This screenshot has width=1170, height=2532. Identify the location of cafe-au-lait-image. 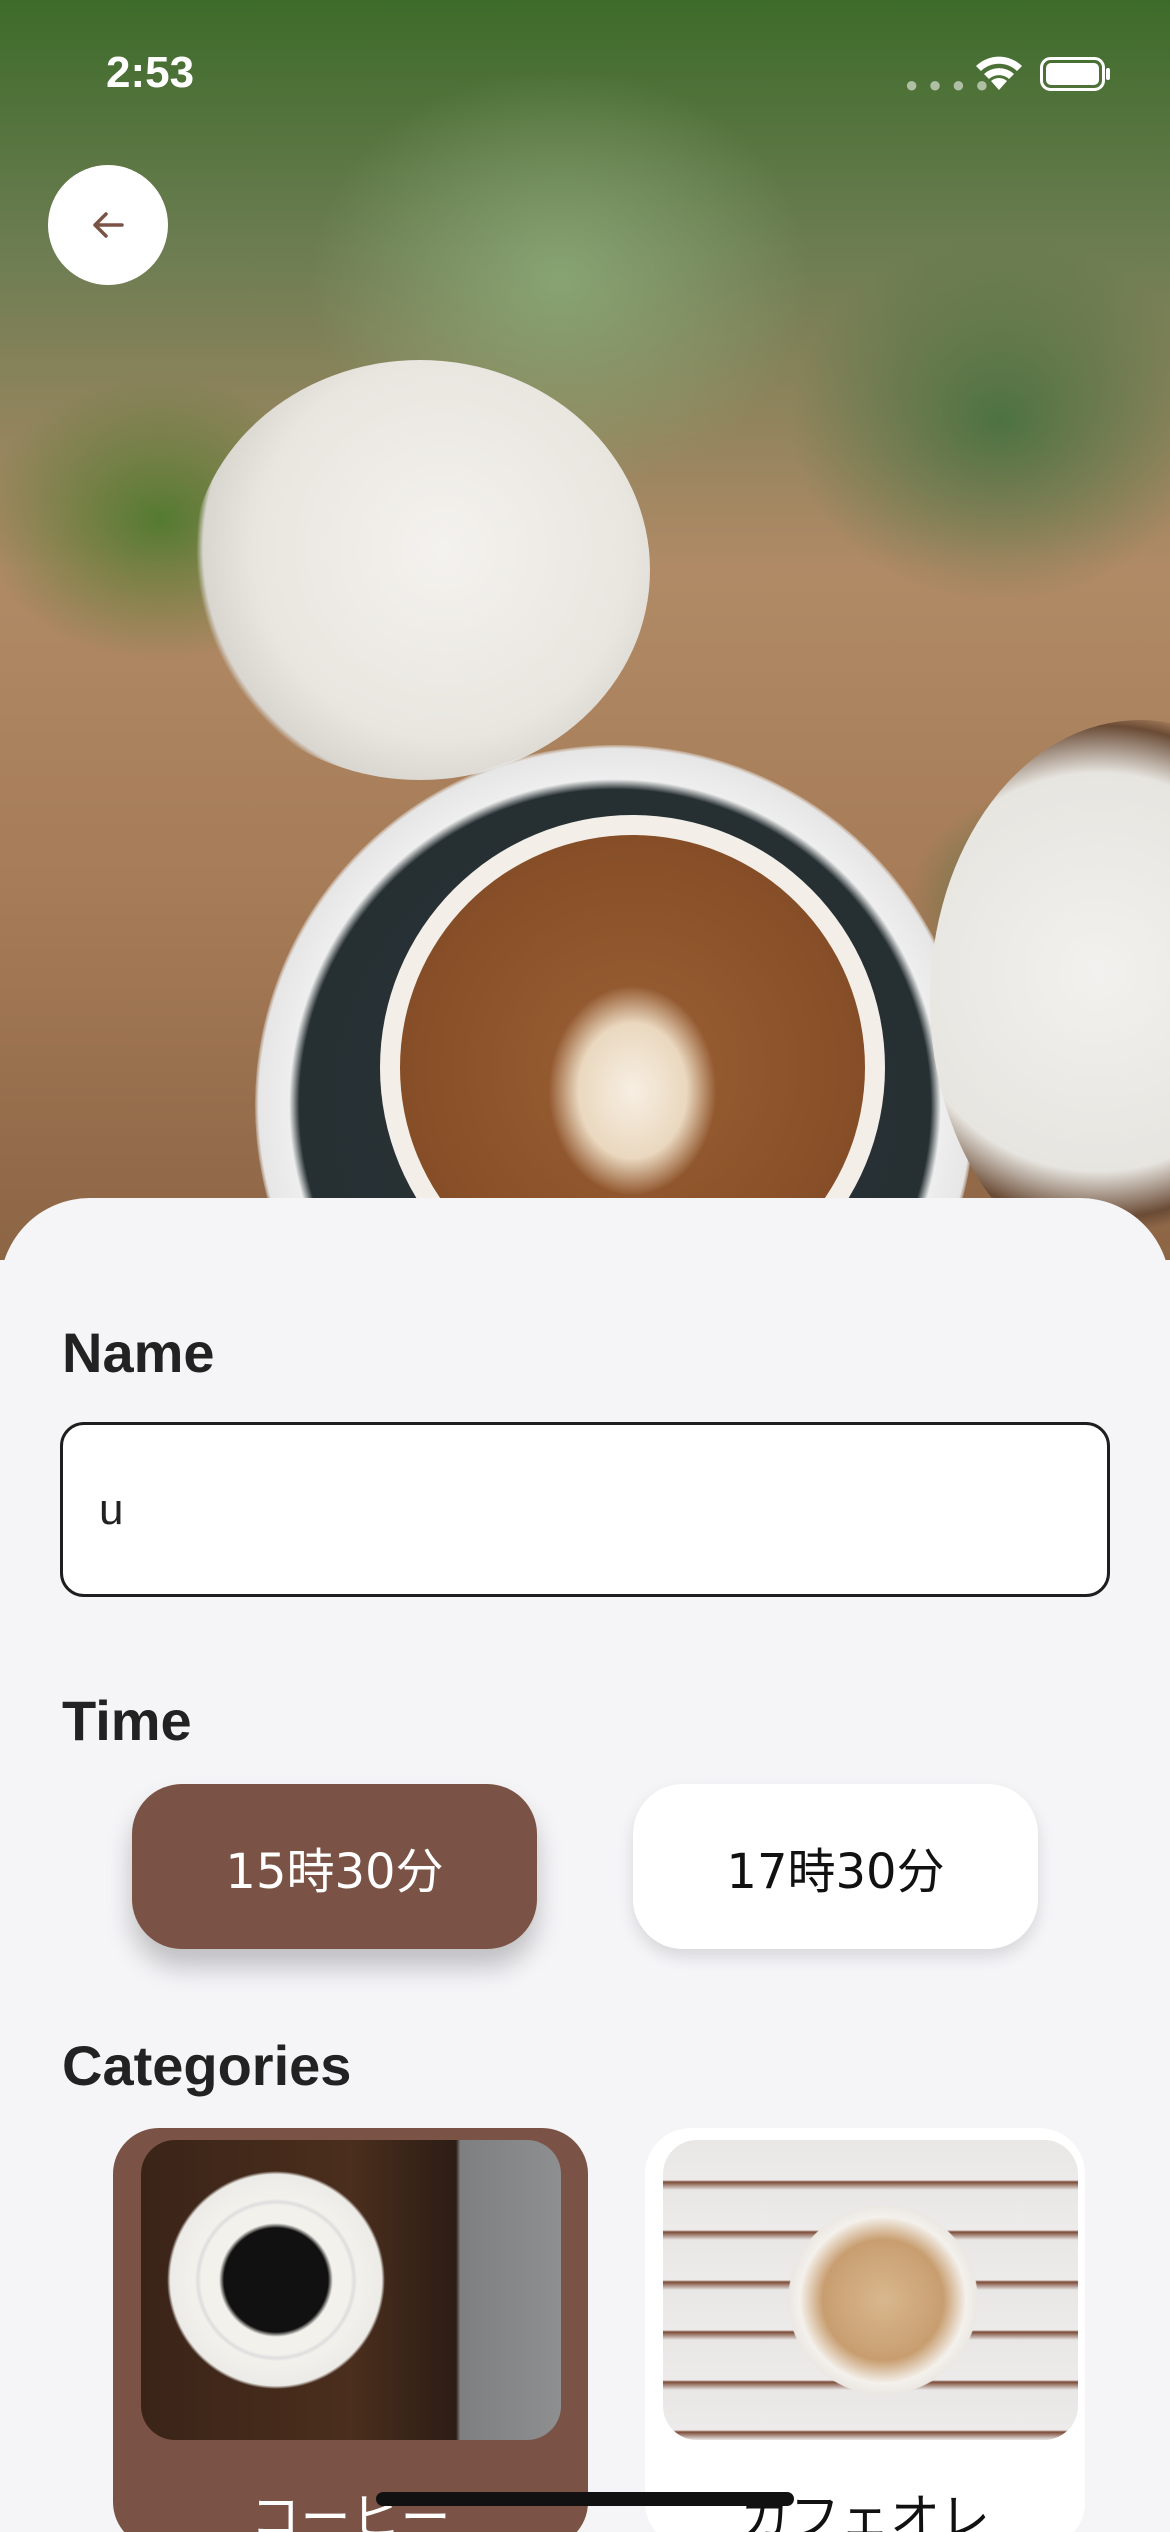
(870, 2290).